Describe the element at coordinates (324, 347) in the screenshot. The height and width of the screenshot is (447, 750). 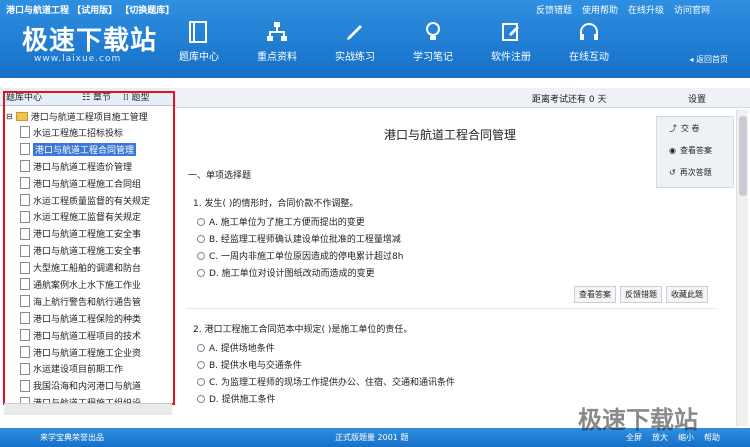
I see `option-a: A. 提供场地条件` at that location.